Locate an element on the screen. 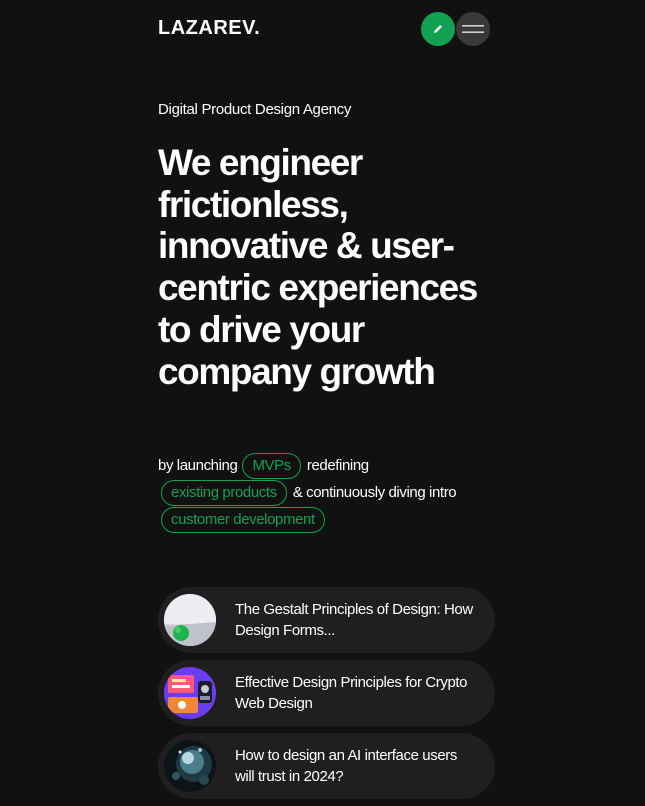  menu-button is located at coordinates (473, 29).